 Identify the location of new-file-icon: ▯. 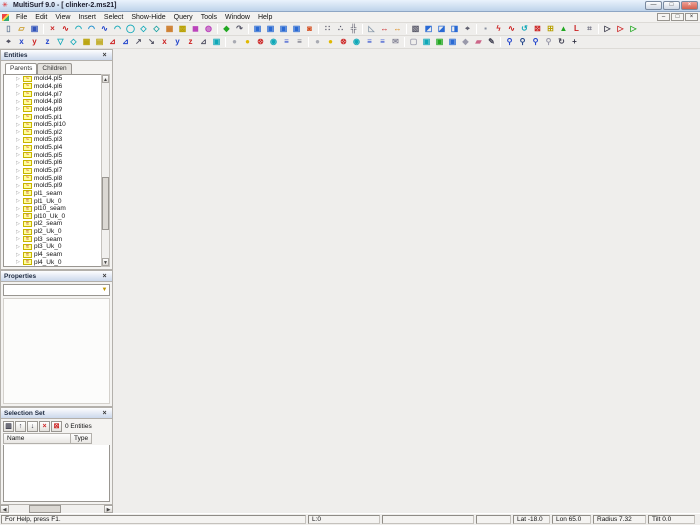
(8, 29).